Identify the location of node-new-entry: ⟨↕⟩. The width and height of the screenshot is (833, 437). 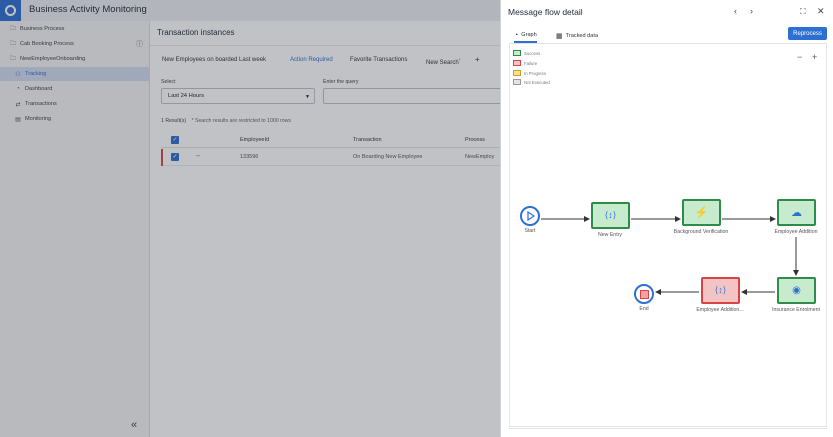
(610, 215).